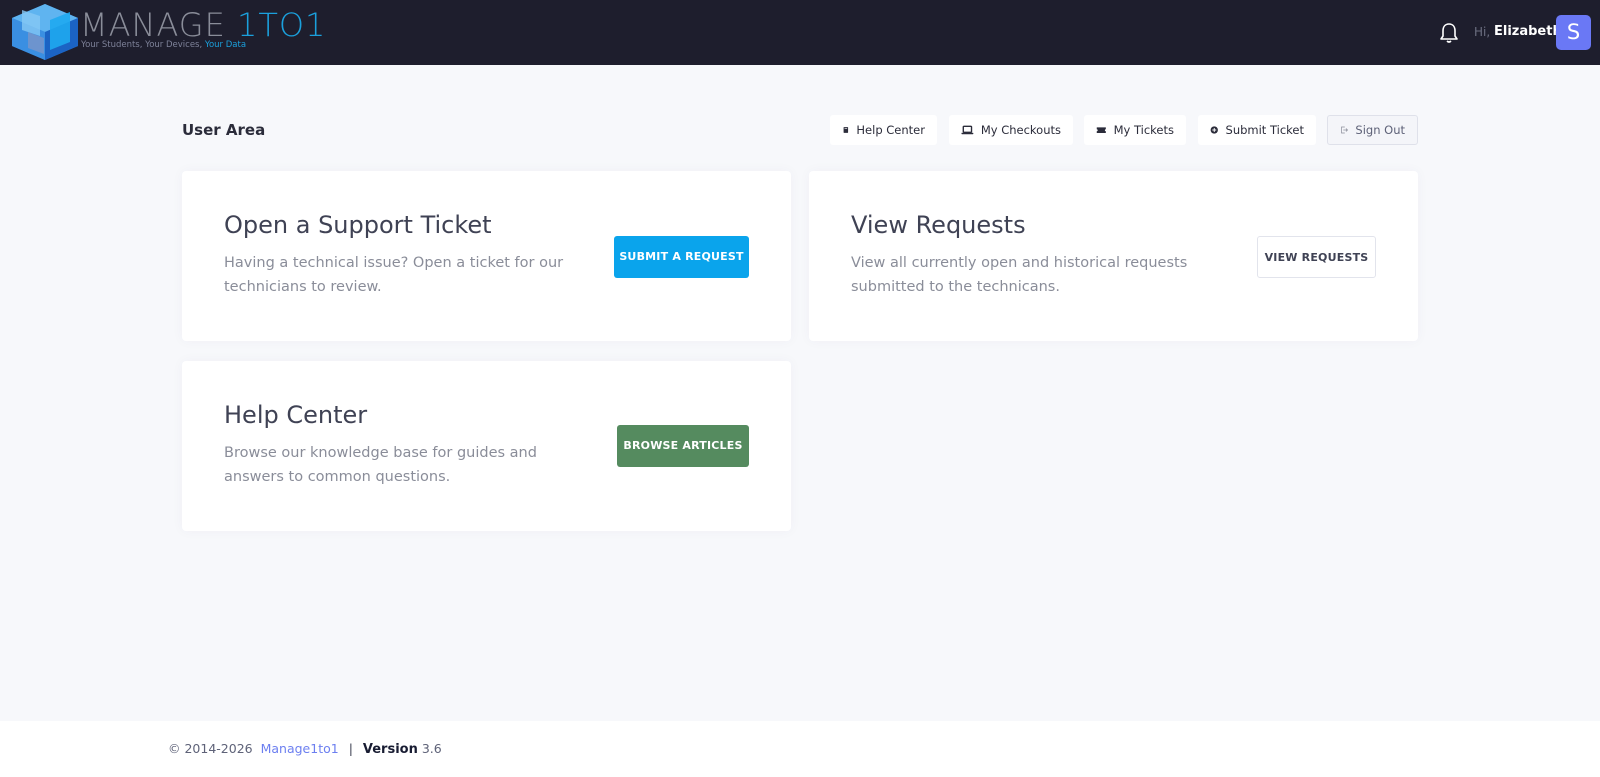 Image resolution: width=1600 pixels, height=777 pixels. What do you see at coordinates (938, 225) in the screenshot?
I see `view-requests-title: View Requests` at bounding box center [938, 225].